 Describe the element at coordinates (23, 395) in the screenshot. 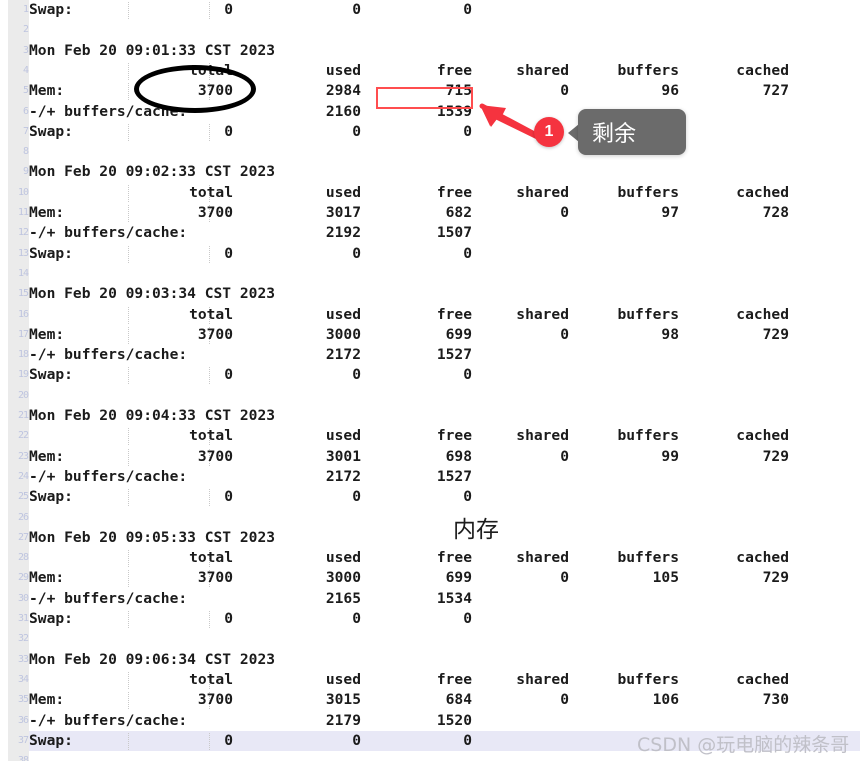

I see `line-number: 20` at that location.